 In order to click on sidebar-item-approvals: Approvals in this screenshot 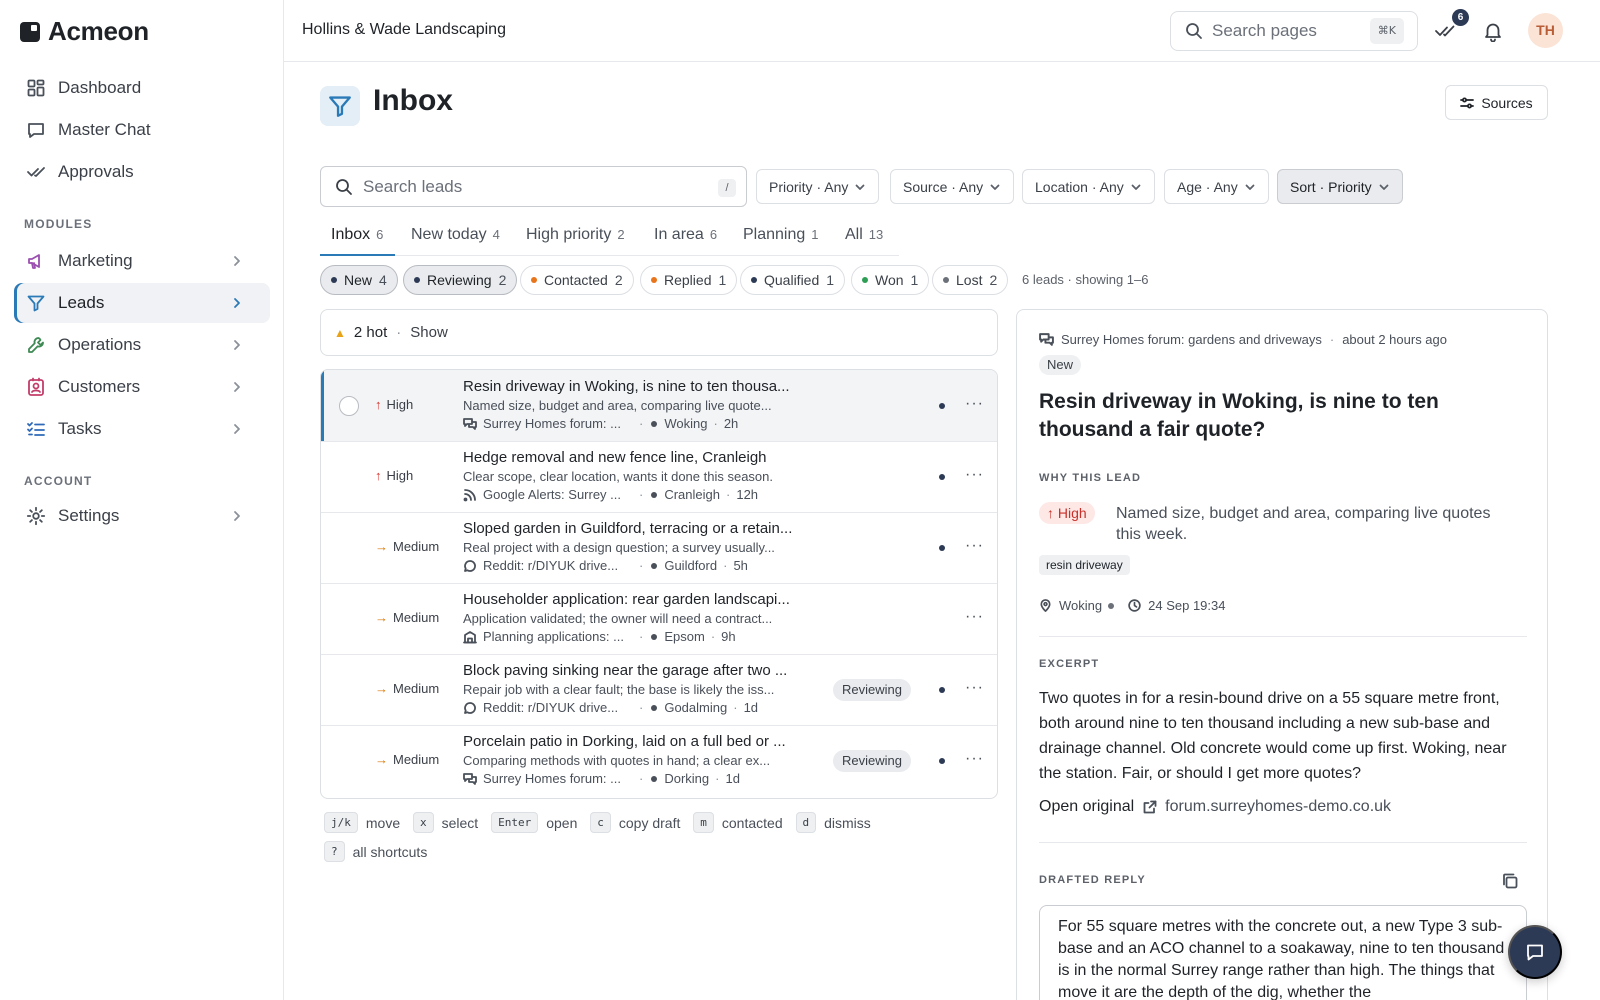, I will do `click(142, 172)`.